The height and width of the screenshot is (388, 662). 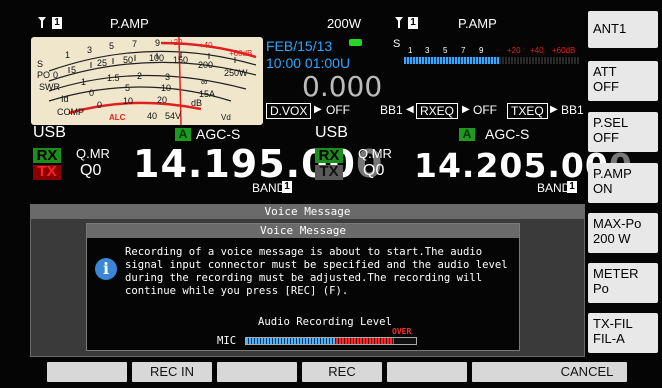 I want to click on side-button-ant: ANT1, so click(x=623, y=29).